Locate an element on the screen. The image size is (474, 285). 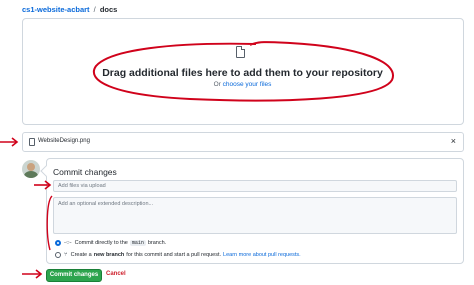
git-pull-request-icon: ⑂ is located at coordinates (66, 255).